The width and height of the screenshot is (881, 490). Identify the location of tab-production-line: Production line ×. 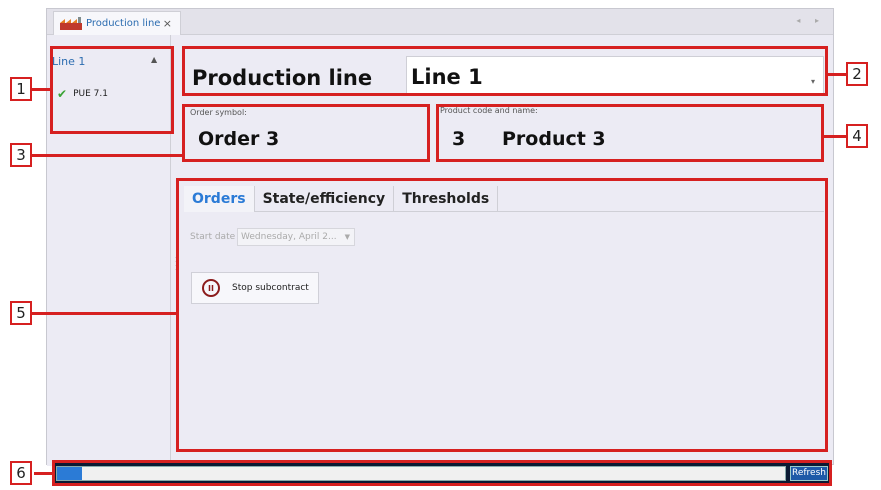
(117, 23).